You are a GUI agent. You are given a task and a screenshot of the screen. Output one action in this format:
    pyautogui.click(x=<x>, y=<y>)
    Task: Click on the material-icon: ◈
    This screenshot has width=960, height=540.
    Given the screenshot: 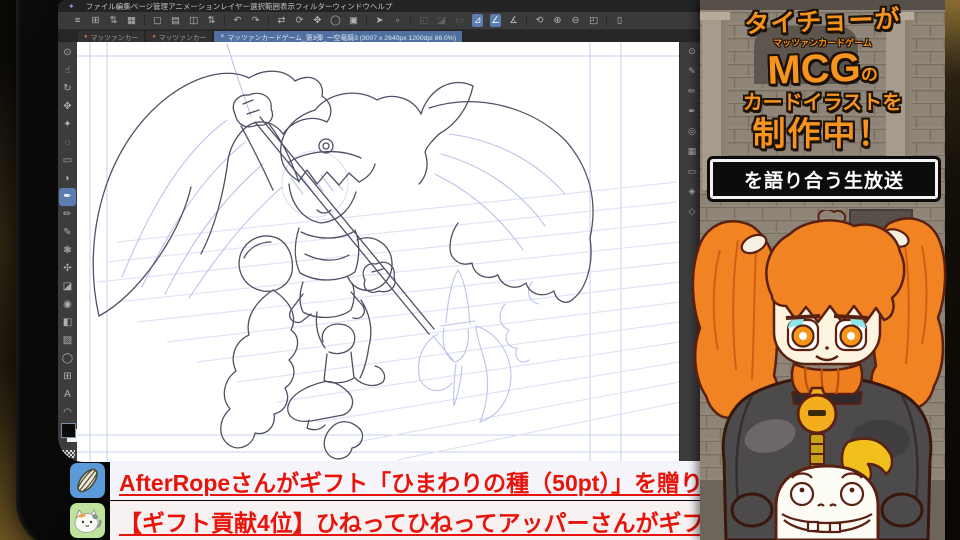 What is the action you would take?
    pyautogui.click(x=692, y=191)
    